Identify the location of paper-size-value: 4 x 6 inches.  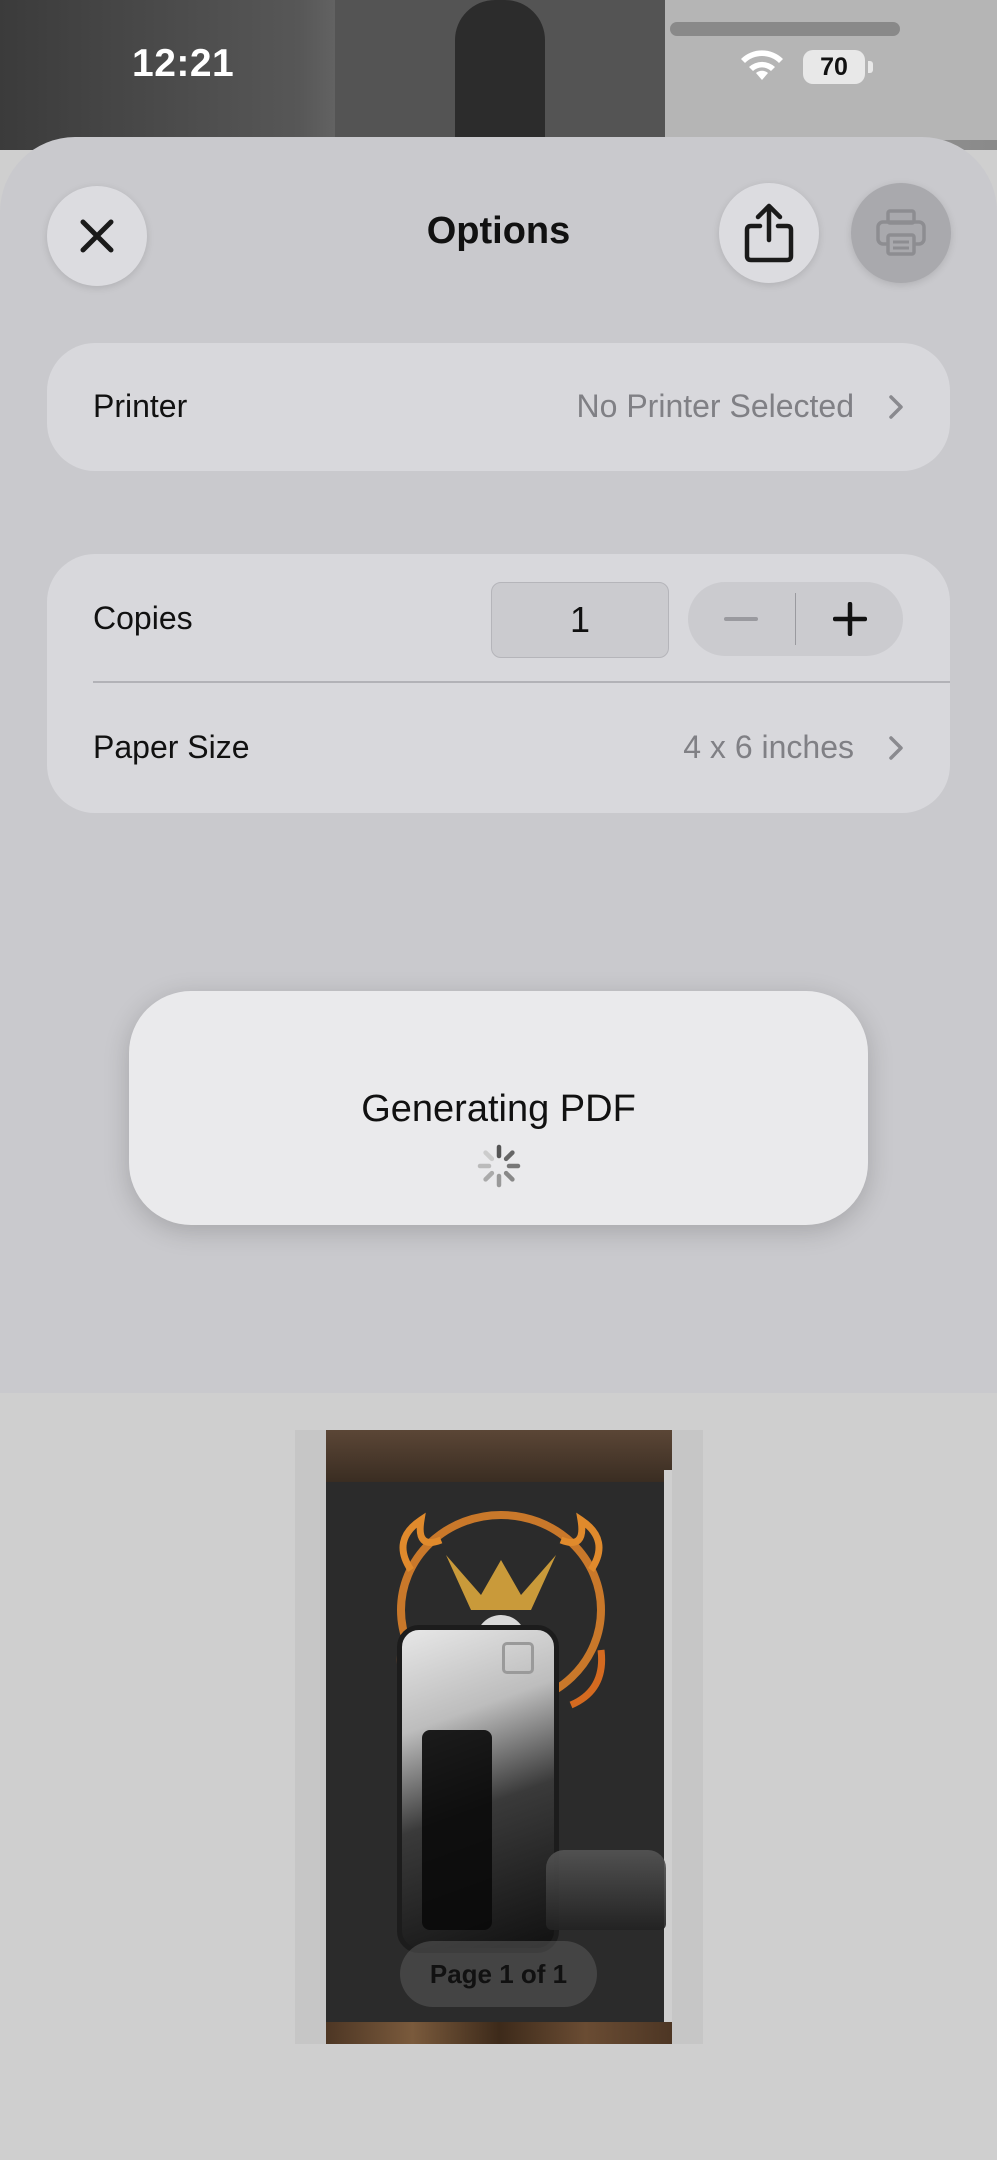
(768, 747).